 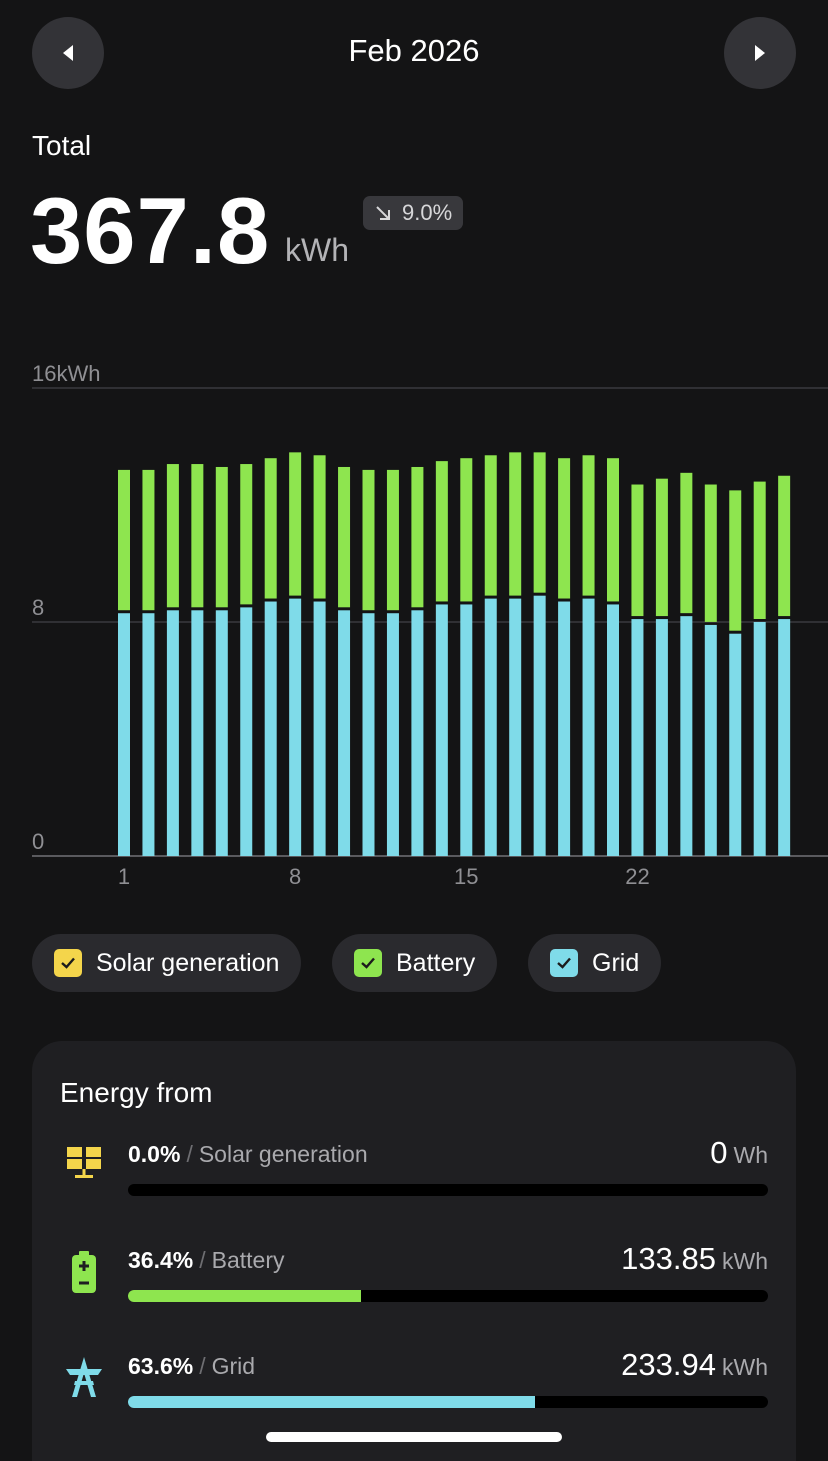 What do you see at coordinates (739, 1152) in the screenshot?
I see `source-value-solar: 0 Wh` at bounding box center [739, 1152].